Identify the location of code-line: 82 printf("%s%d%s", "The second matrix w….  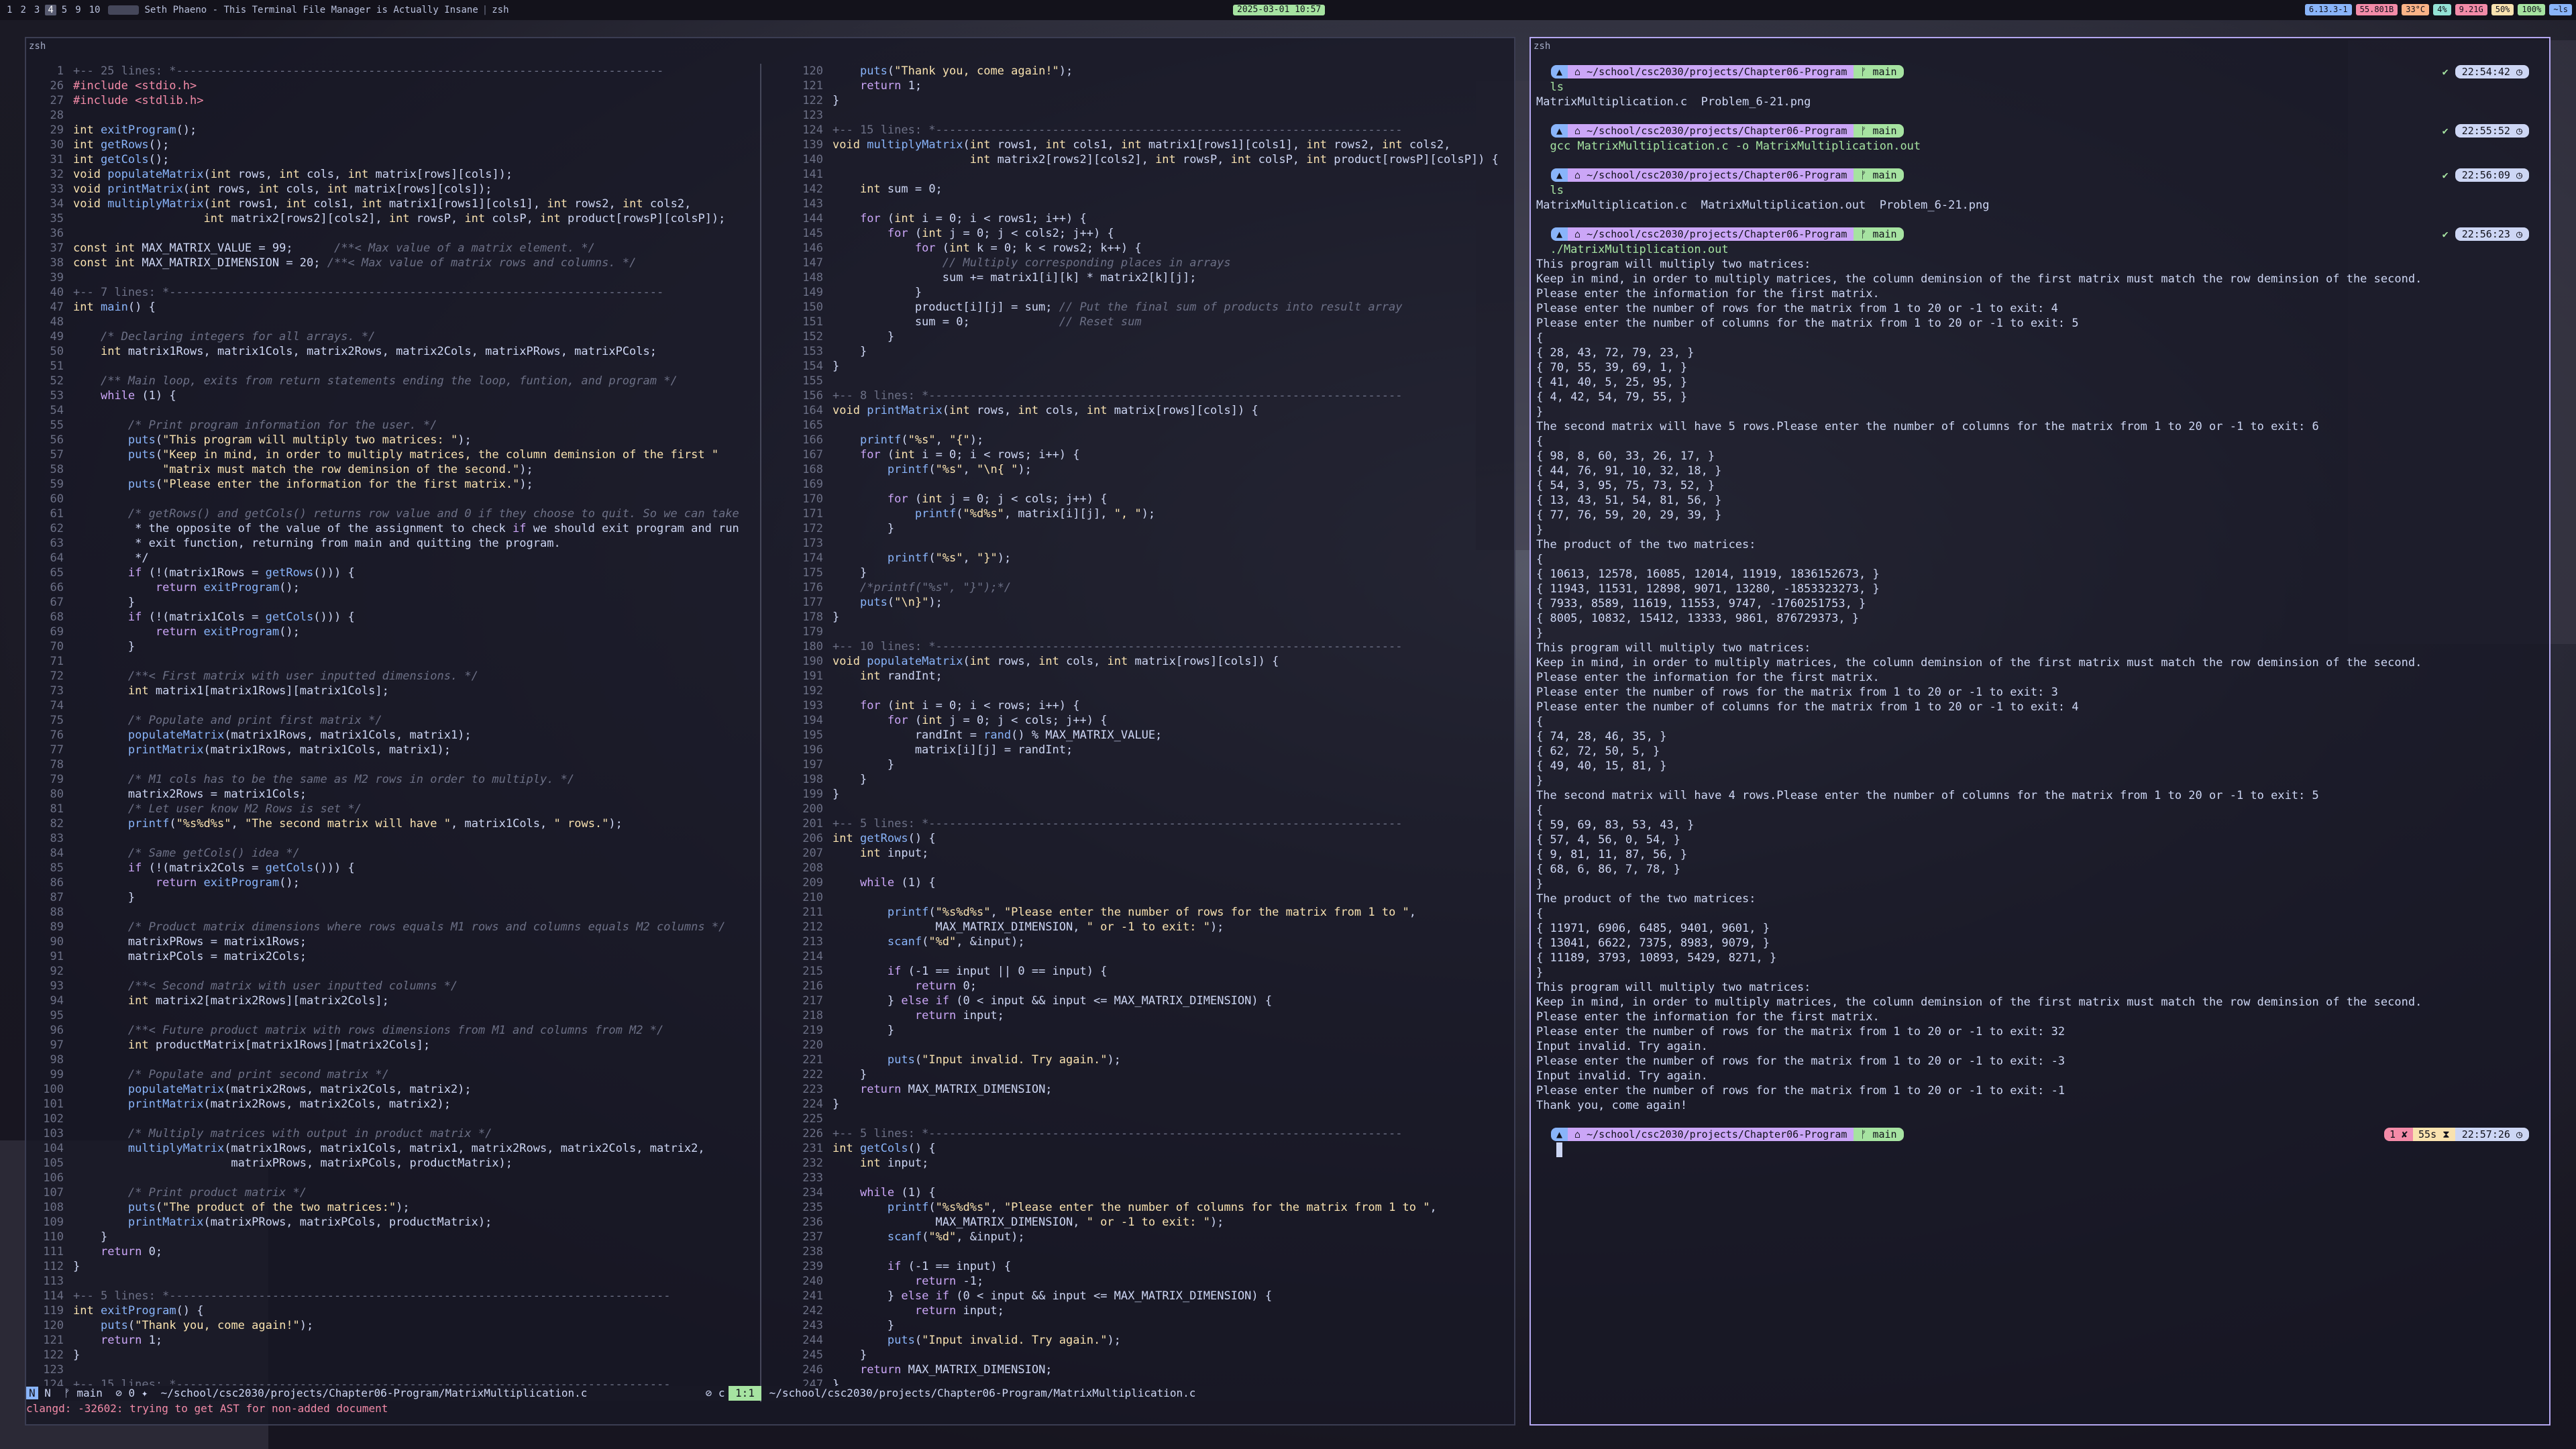
(395, 823).